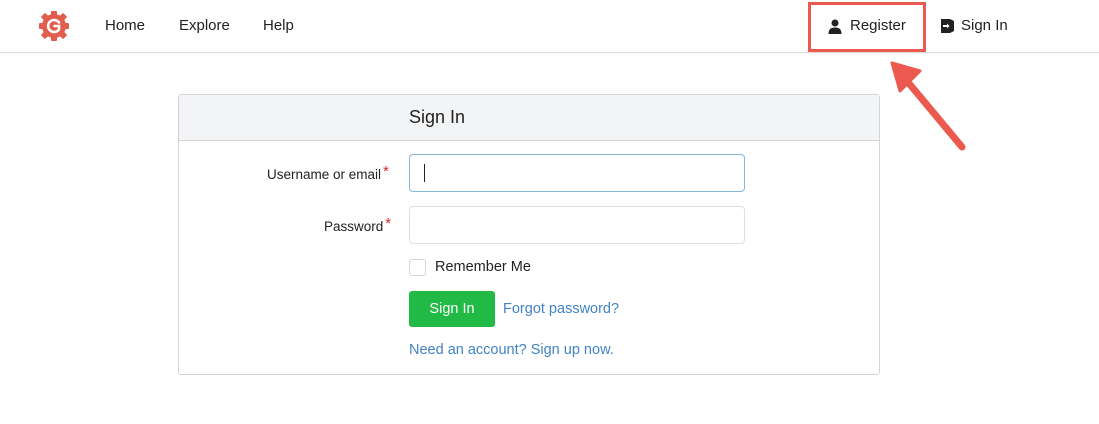 The width and height of the screenshot is (1099, 424). What do you see at coordinates (529, 118) in the screenshot?
I see `panel-header: Sign In` at bounding box center [529, 118].